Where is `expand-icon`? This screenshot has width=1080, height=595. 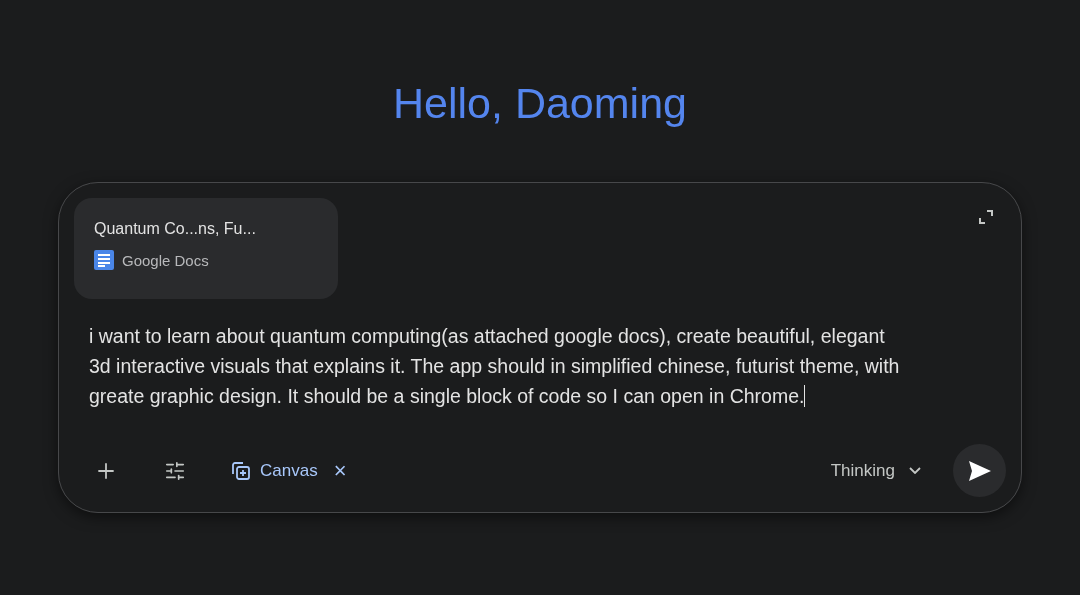 expand-icon is located at coordinates (986, 217).